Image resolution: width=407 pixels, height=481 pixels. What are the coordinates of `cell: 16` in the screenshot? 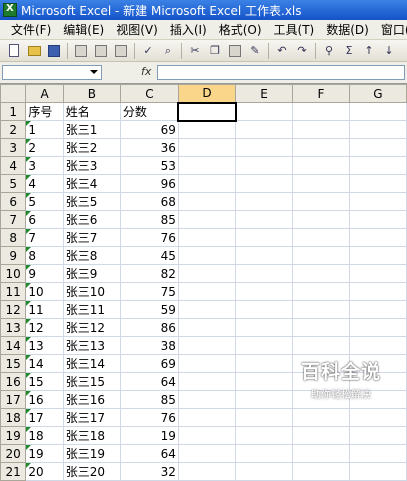 It's located at (44, 399).